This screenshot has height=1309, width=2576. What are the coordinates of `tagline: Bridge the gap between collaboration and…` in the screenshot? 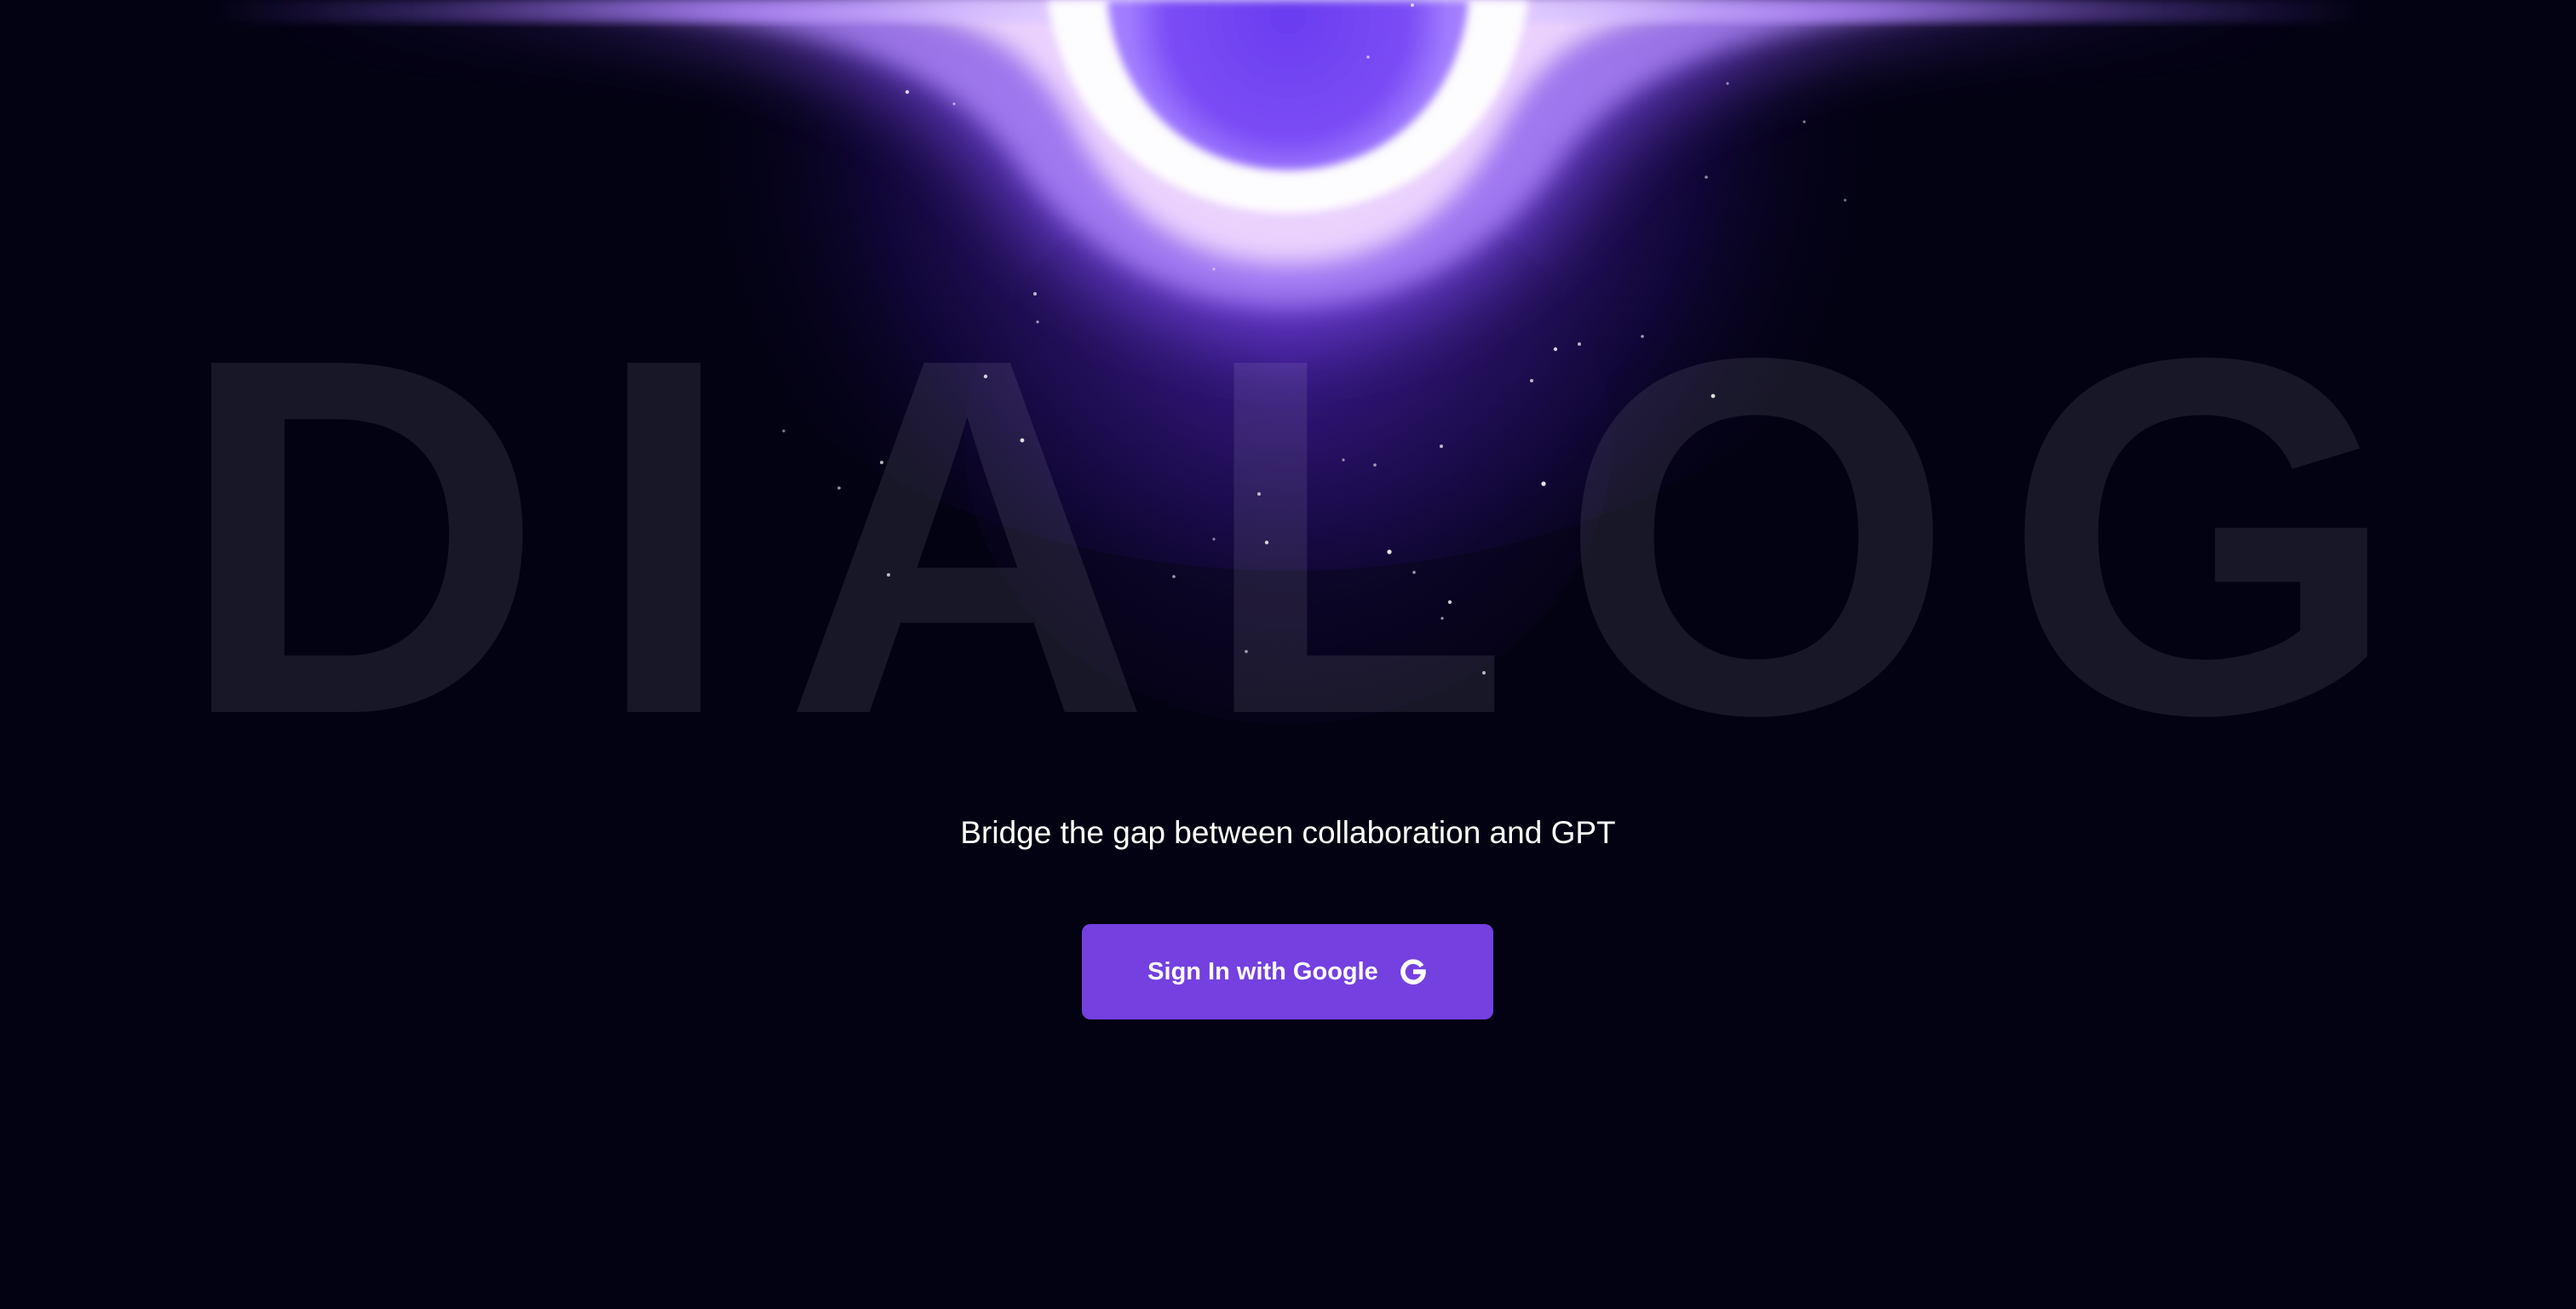 It's located at (1288, 832).